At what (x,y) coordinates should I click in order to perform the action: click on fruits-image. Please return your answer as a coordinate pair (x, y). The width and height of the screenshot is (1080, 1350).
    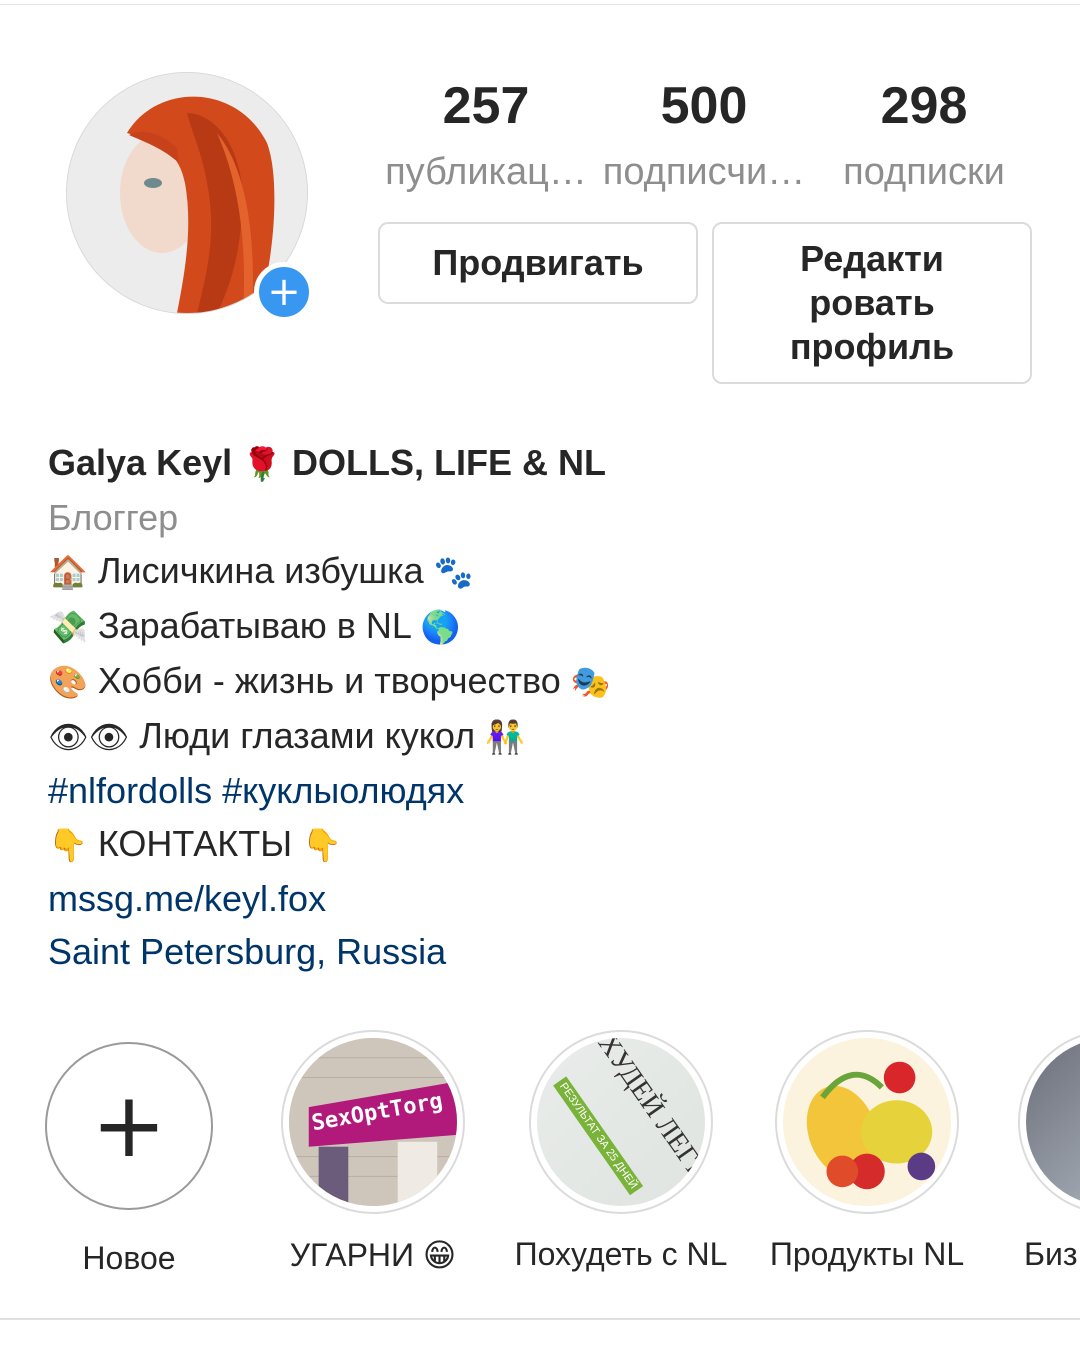
    Looking at the image, I should click on (867, 1122).